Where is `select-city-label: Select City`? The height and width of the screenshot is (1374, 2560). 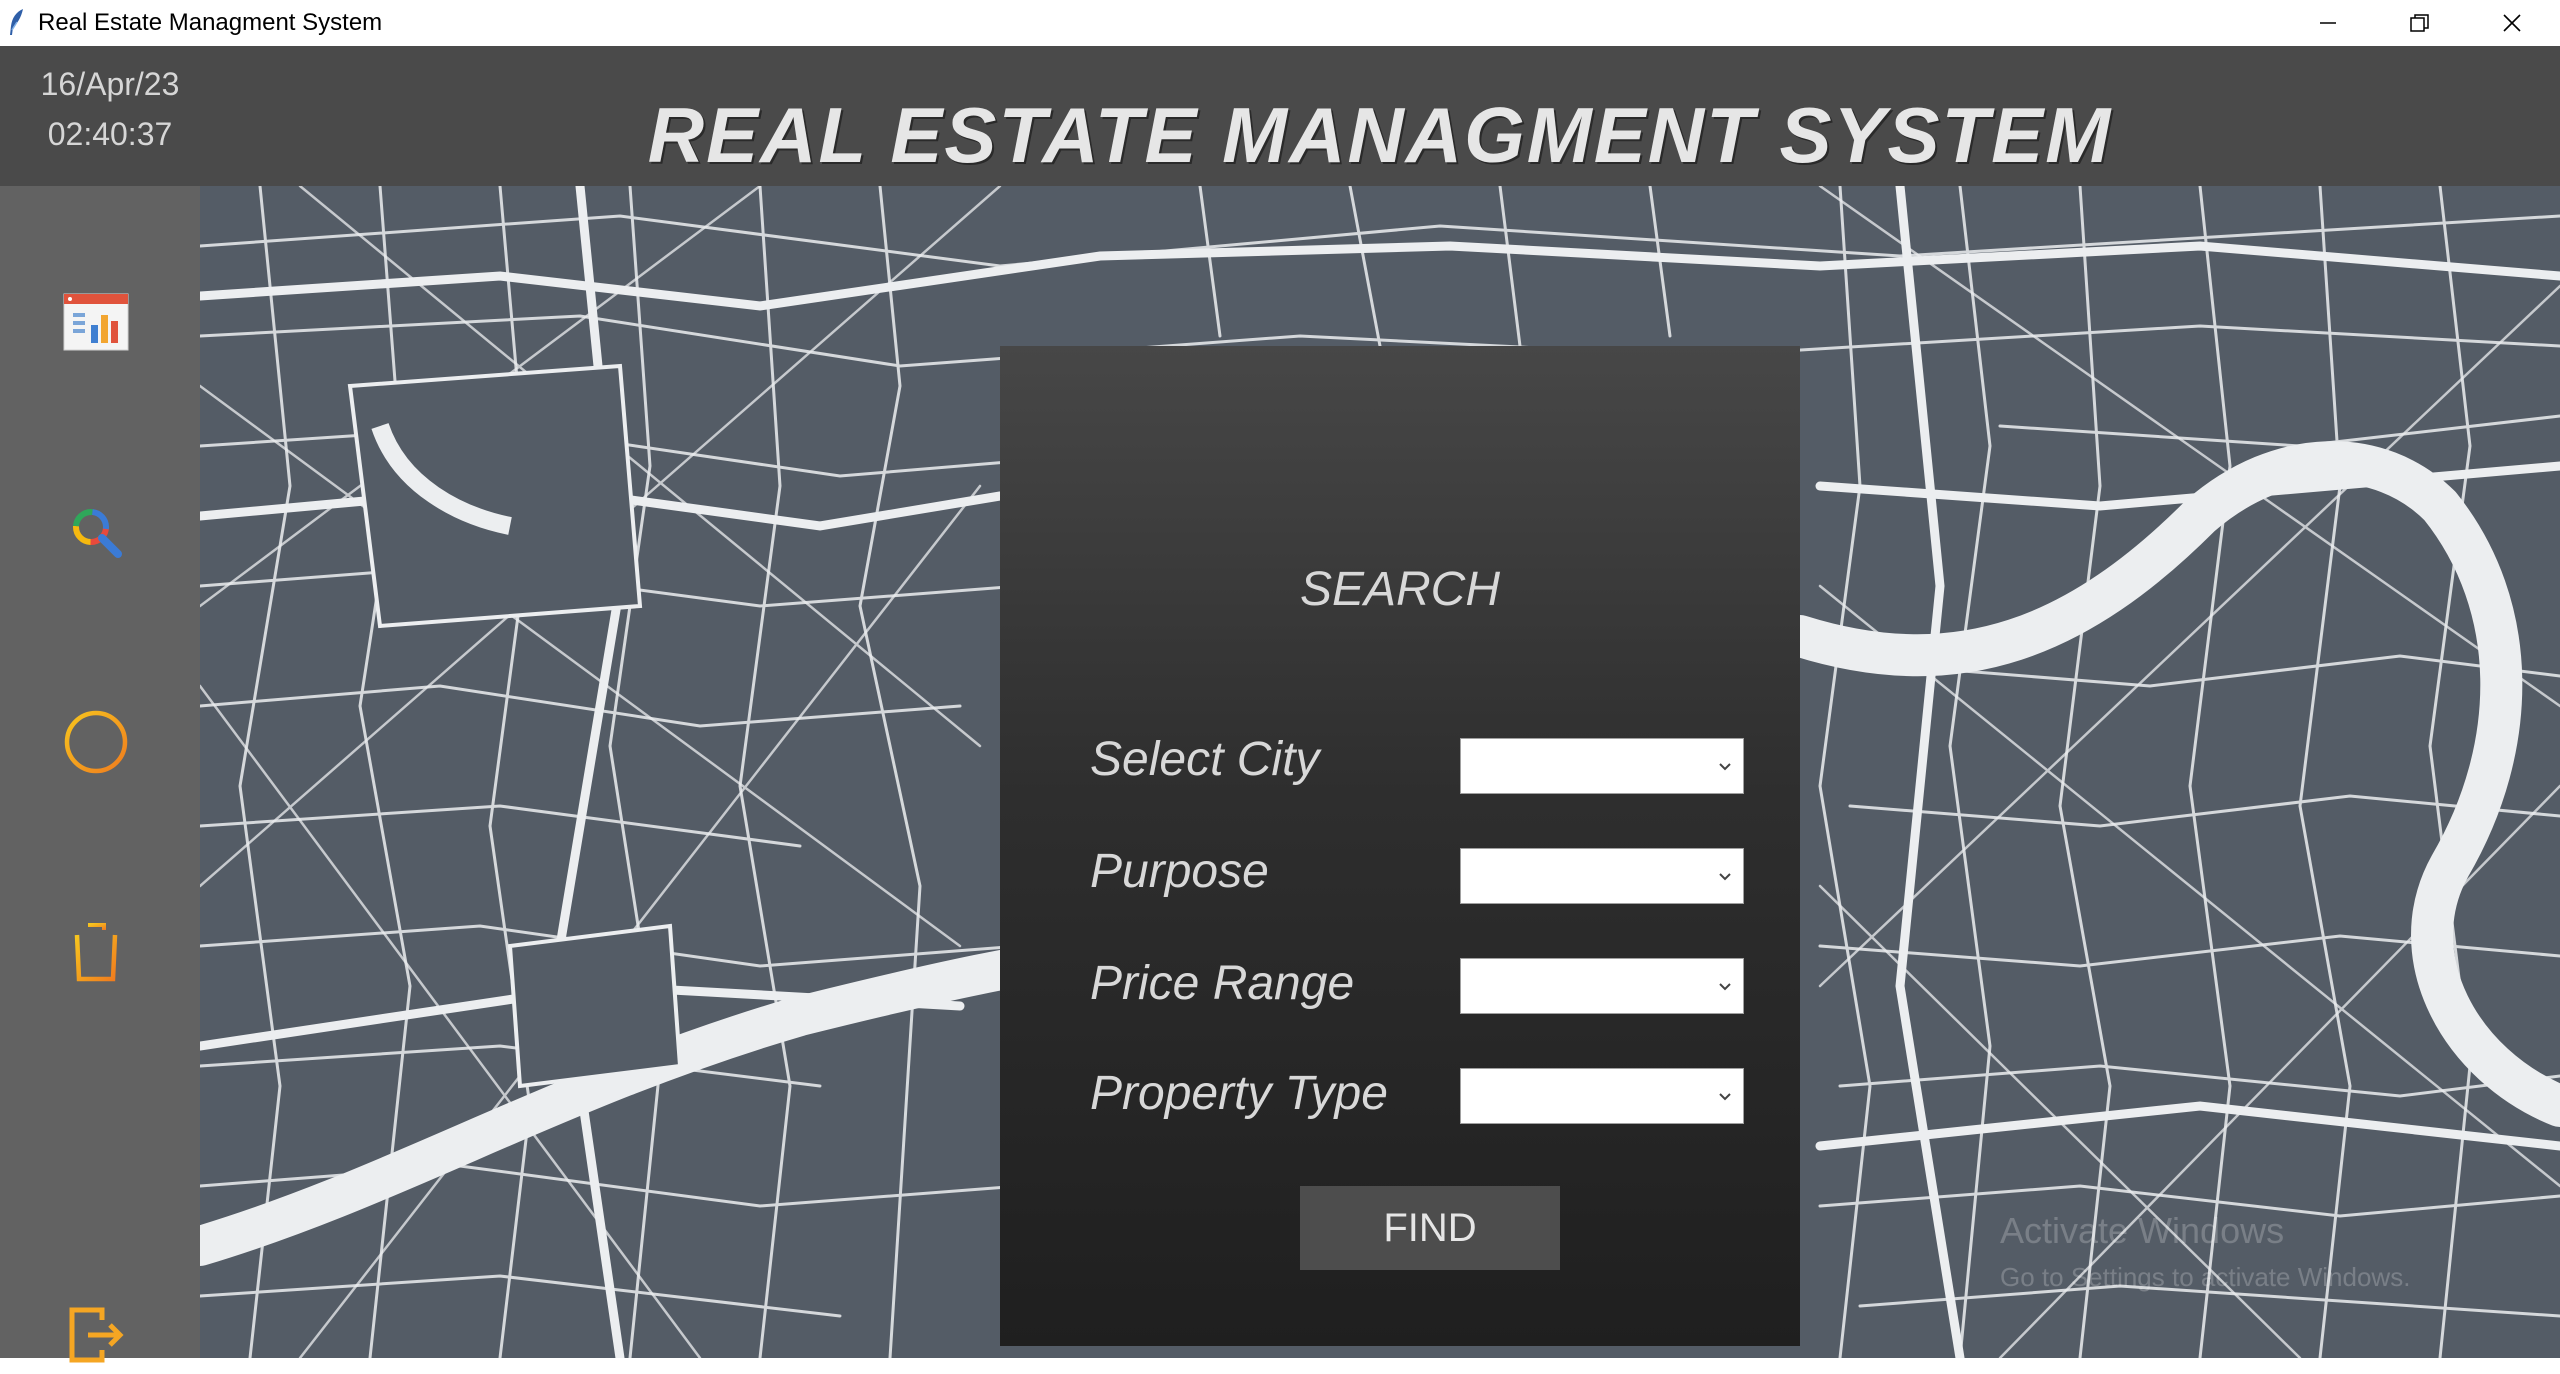 select-city-label: Select City is located at coordinates (1205, 759).